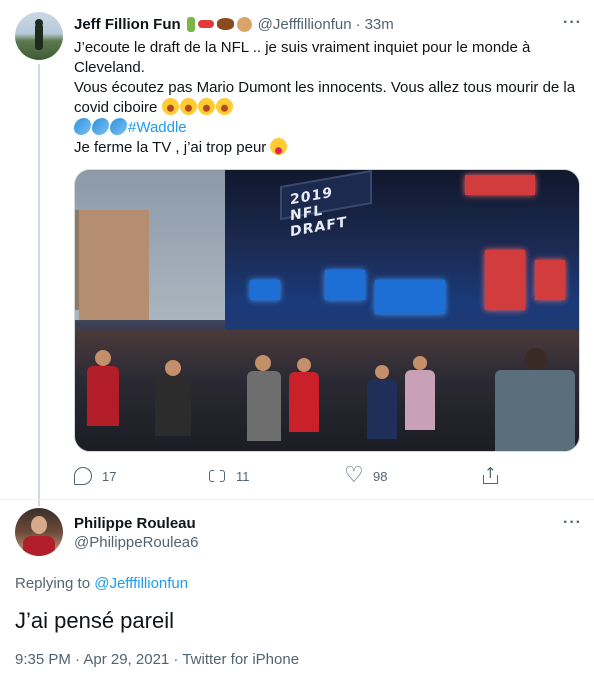  I want to click on retweet-button: 11, so click(229, 476).